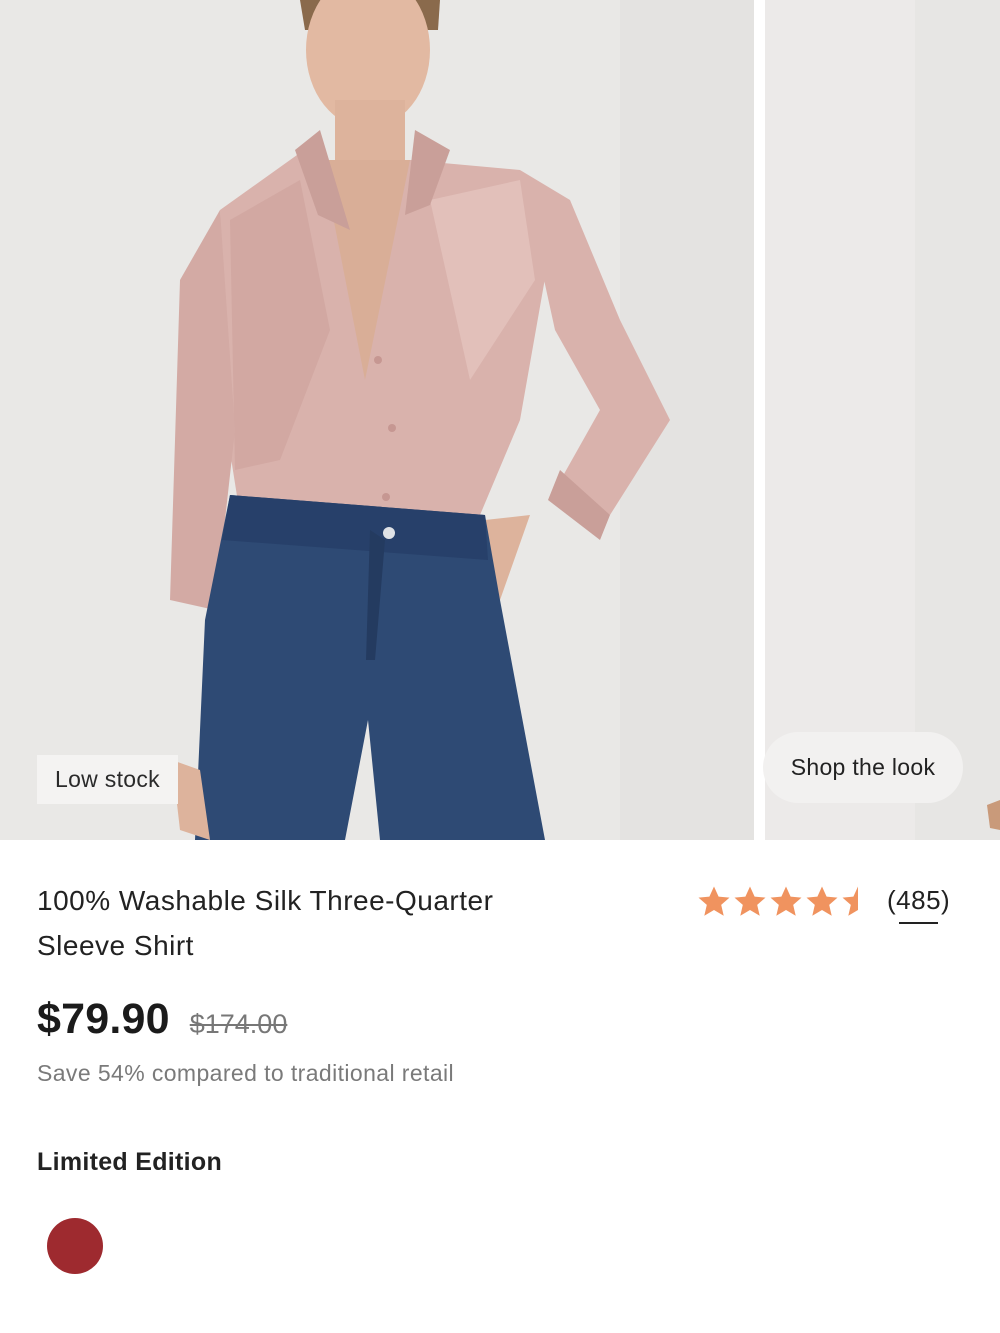  Describe the element at coordinates (246, 1073) in the screenshot. I see `savings-text: Save 54% compared to traditional retail` at that location.